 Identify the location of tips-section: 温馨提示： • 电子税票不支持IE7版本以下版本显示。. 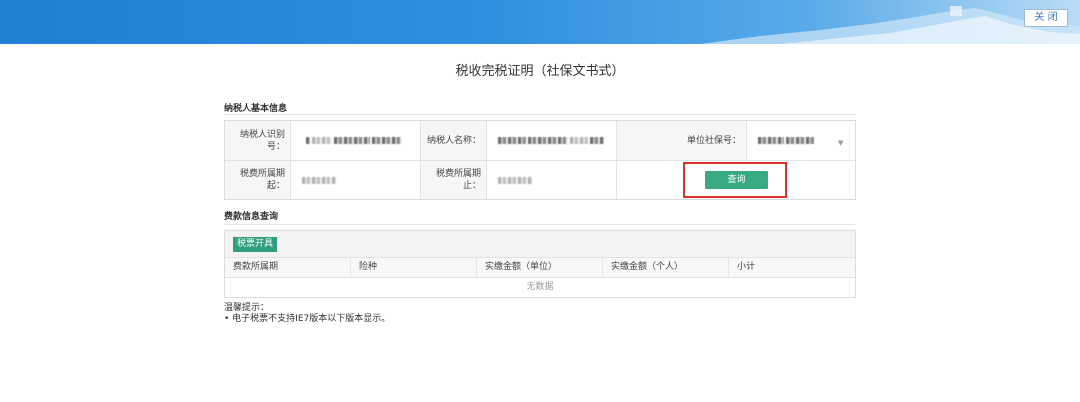
(307, 314).